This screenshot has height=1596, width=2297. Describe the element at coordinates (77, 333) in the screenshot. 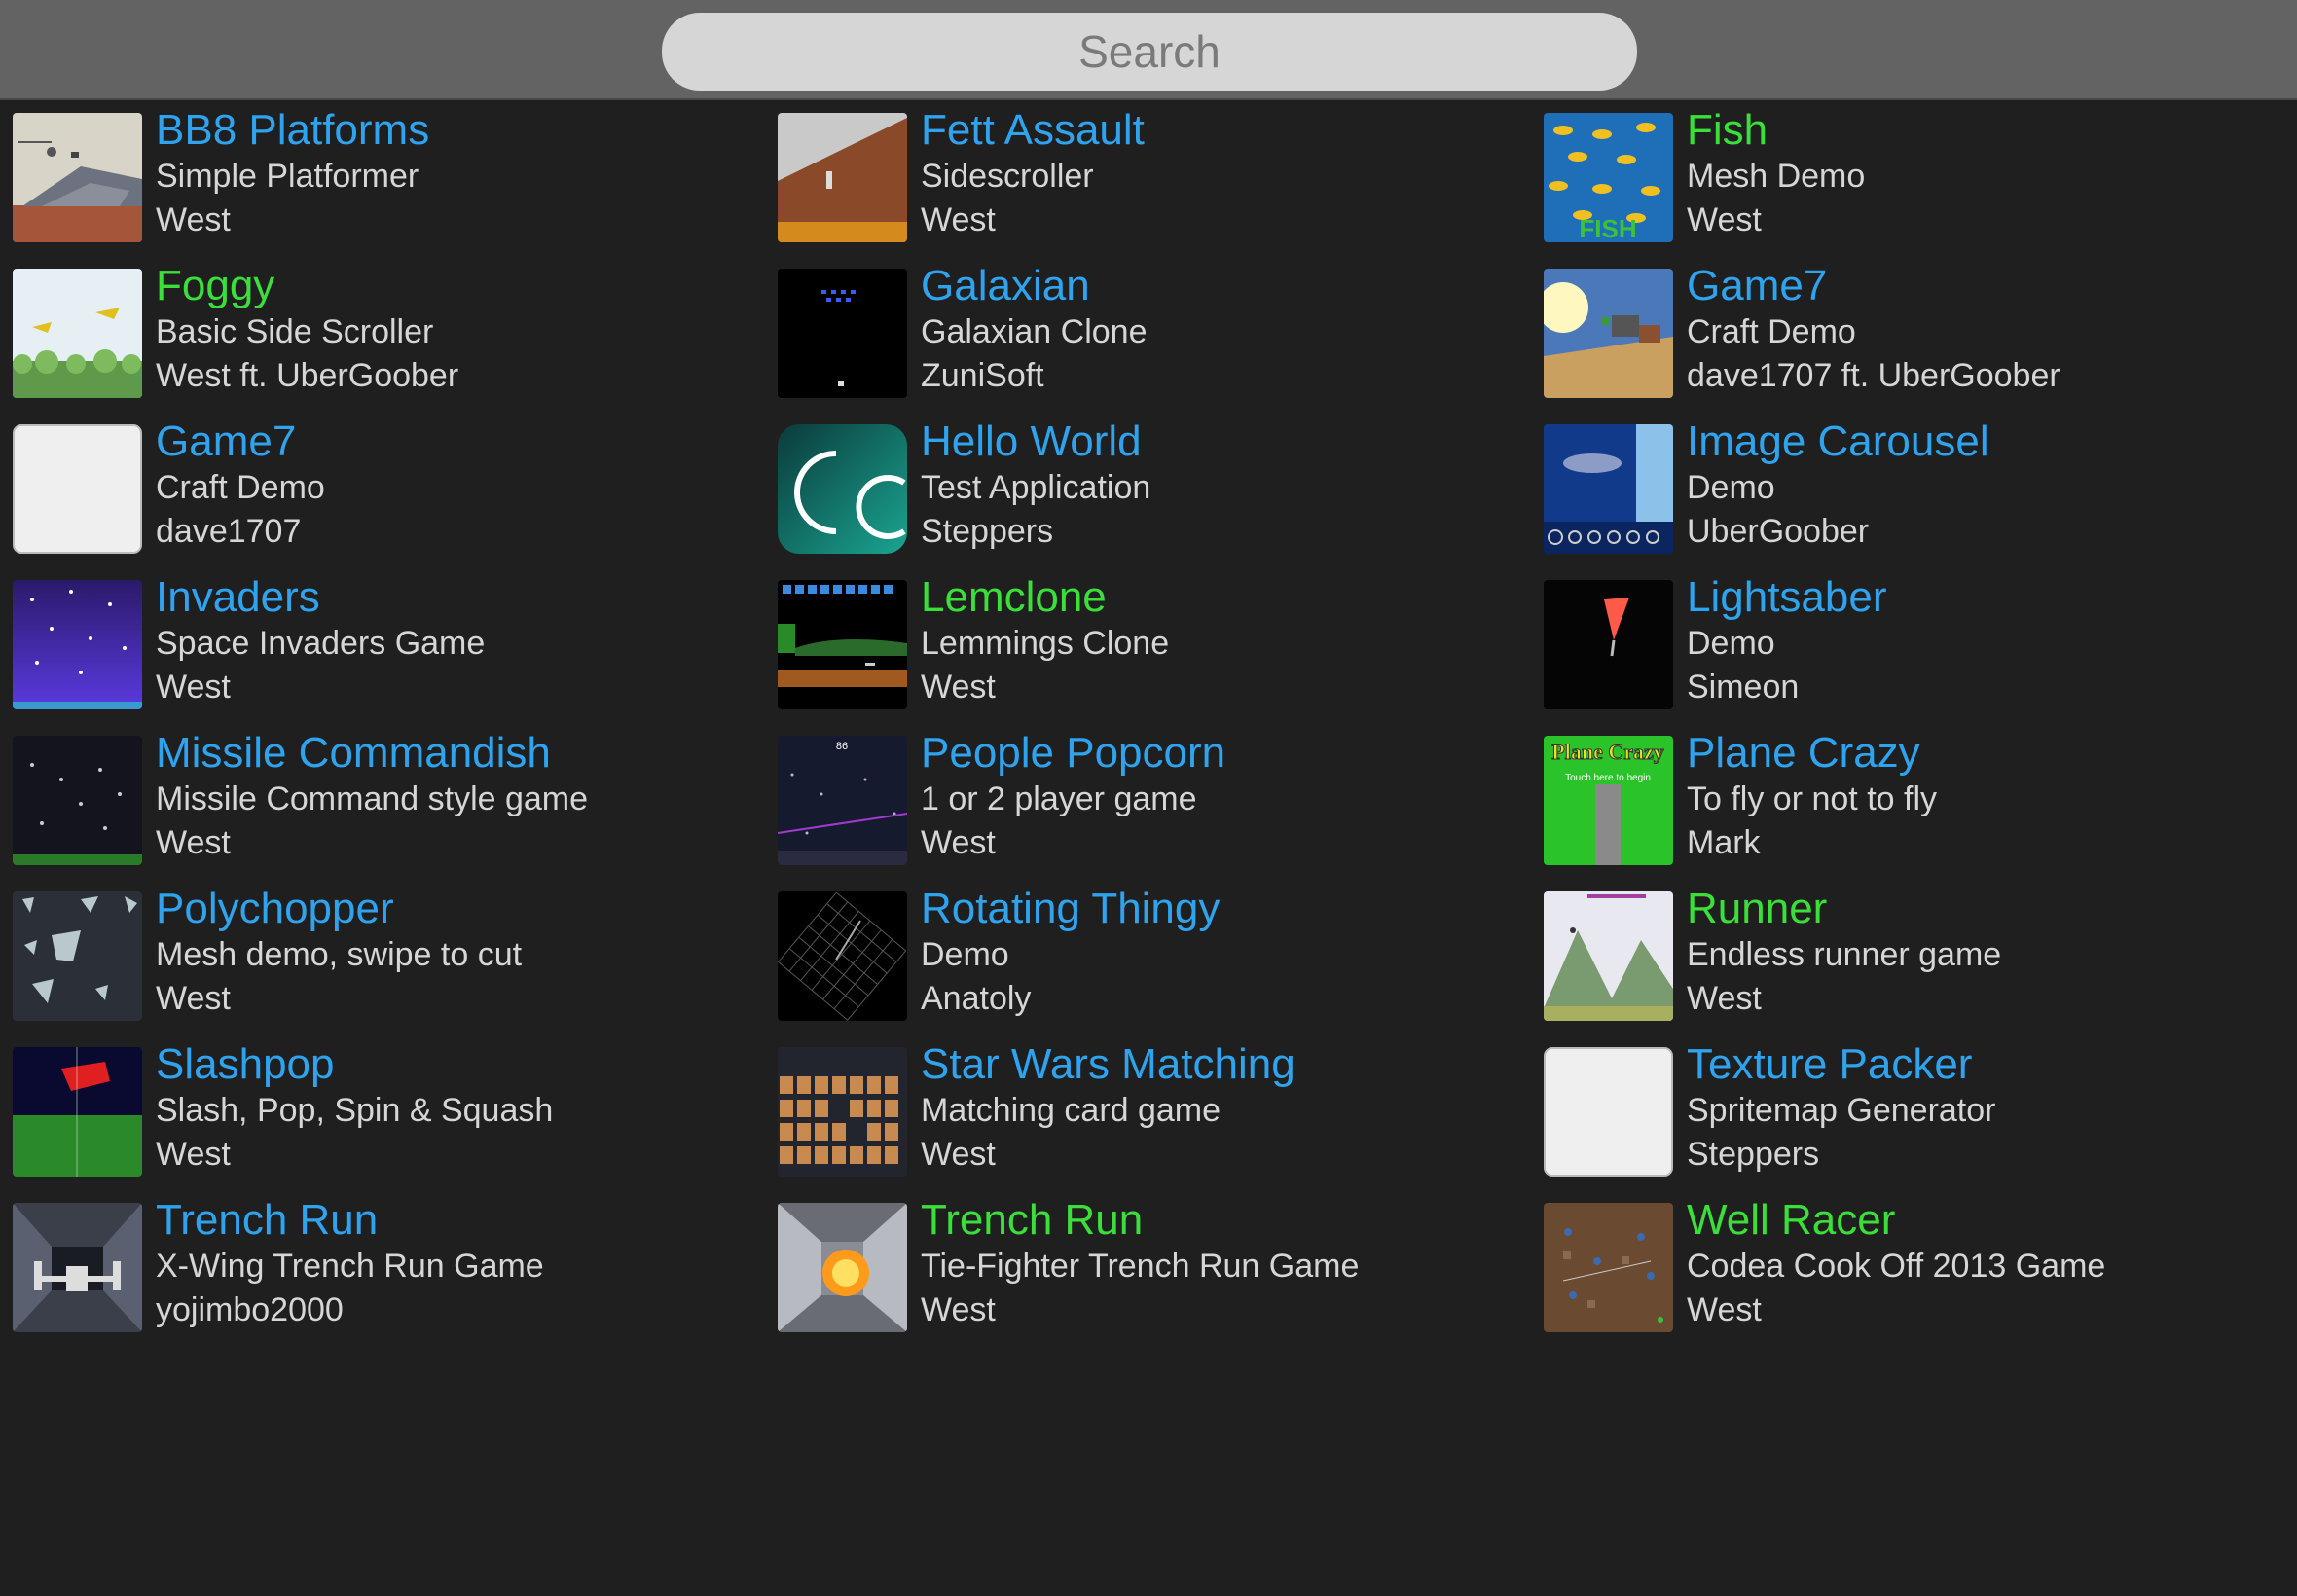

I see `foggy-thumbnail` at that location.